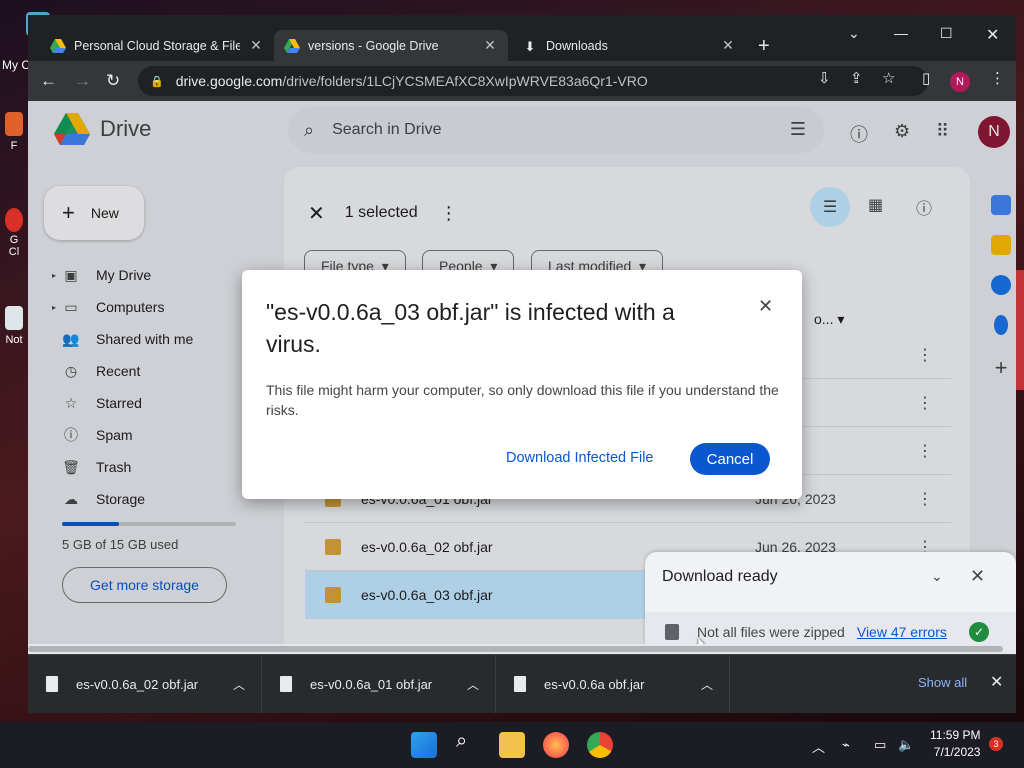 The width and height of the screenshot is (1024, 768). What do you see at coordinates (926, 78) in the screenshot?
I see `side-panel-icon: ▯` at bounding box center [926, 78].